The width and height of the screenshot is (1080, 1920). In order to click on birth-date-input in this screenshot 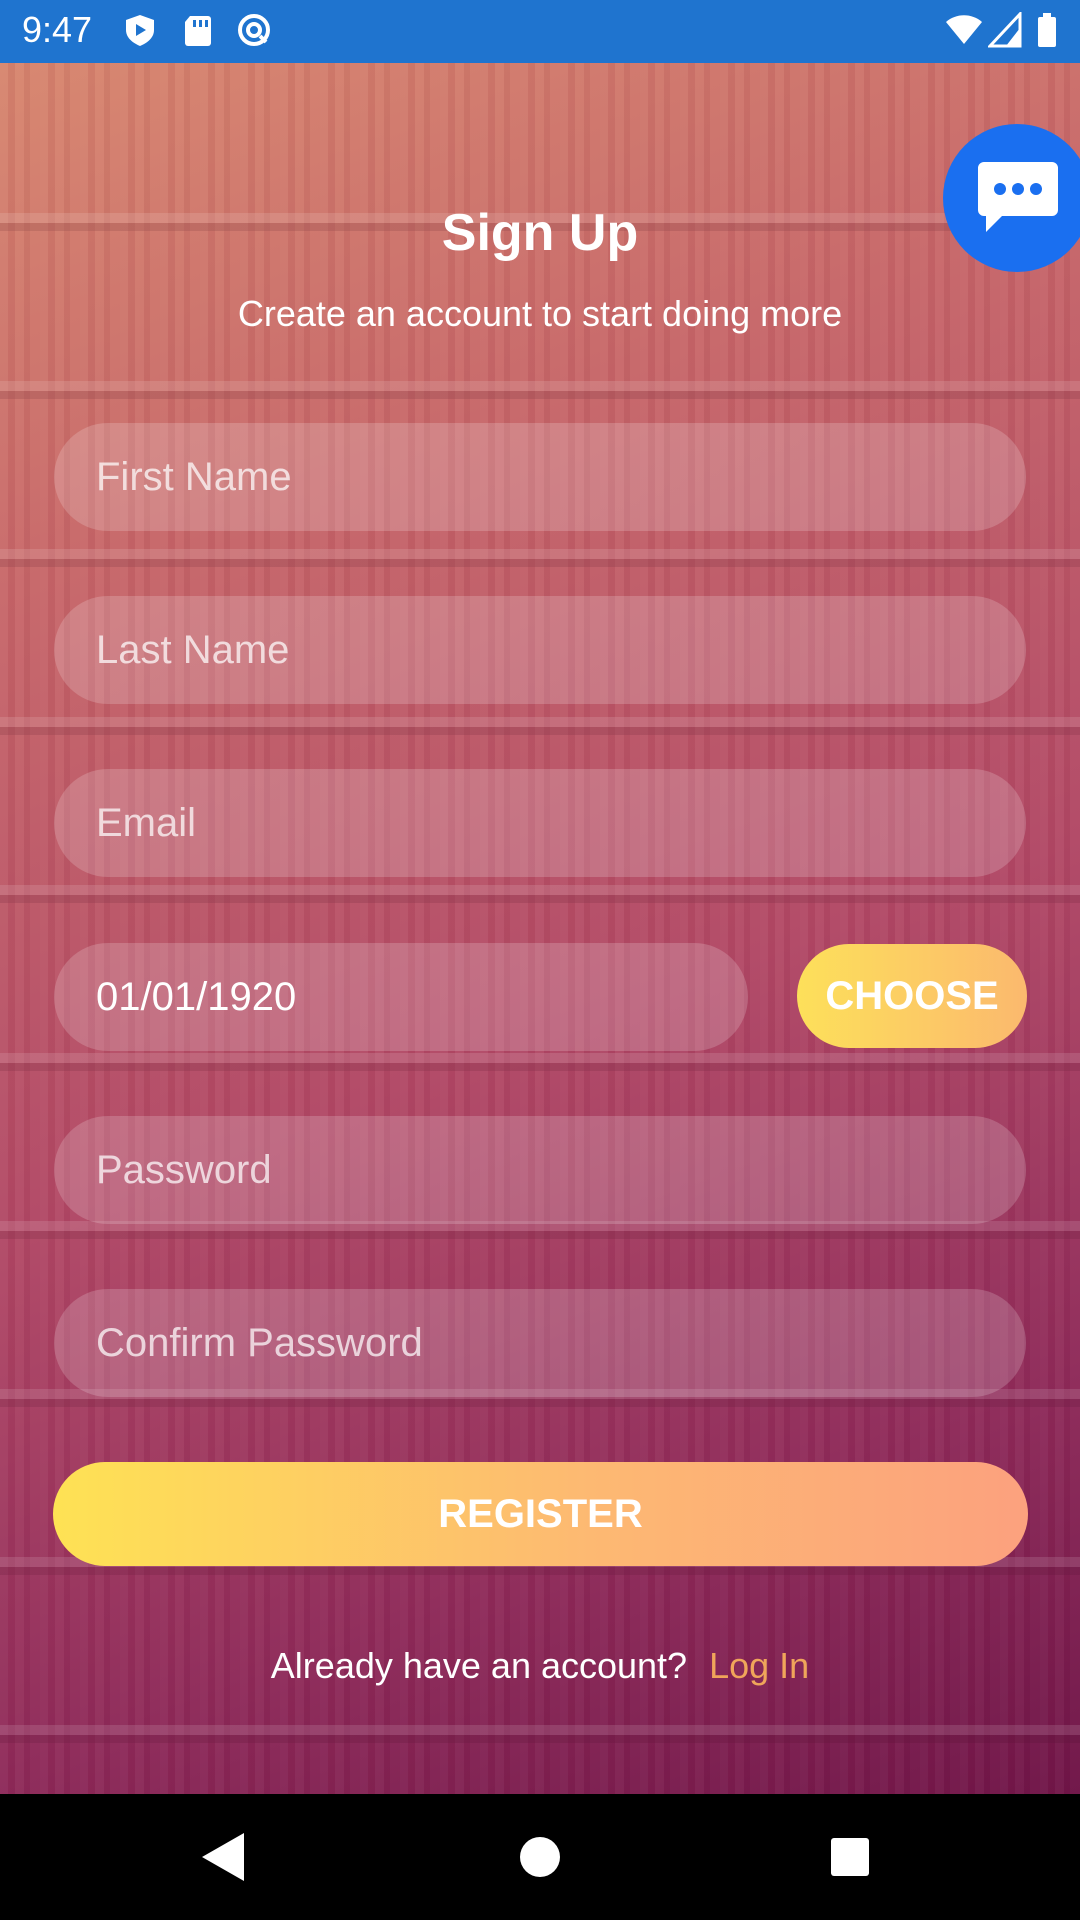, I will do `click(401, 997)`.